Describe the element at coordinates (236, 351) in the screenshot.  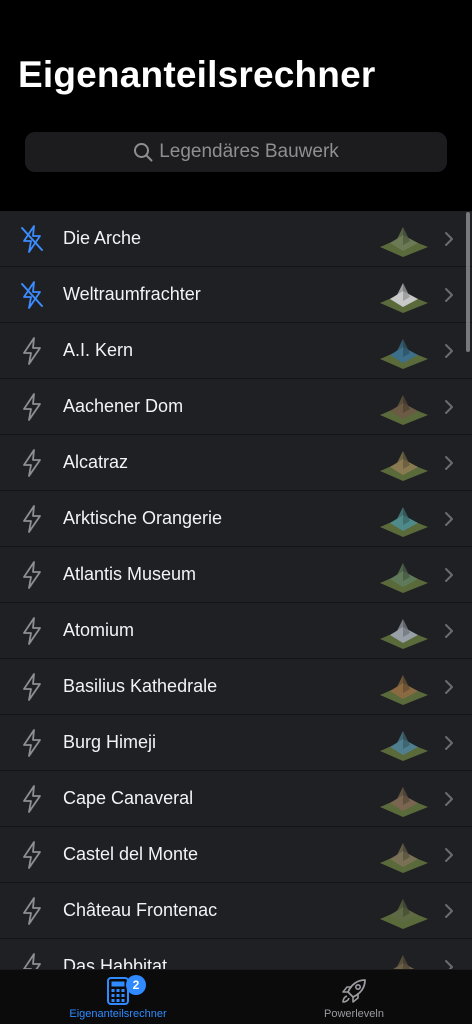
I see `list-item: A.I. Kern` at that location.